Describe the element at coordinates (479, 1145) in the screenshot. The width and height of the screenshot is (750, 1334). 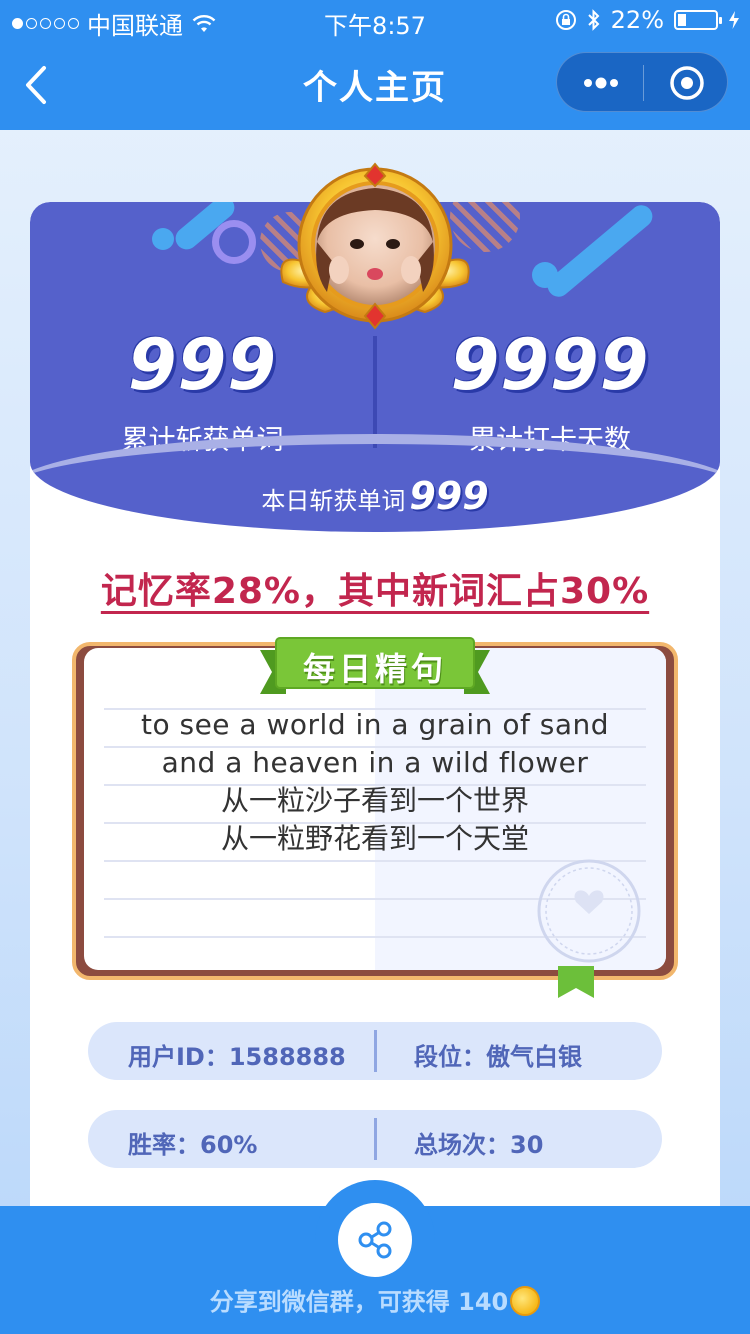
I see `total-matches: 总场次：30` at that location.